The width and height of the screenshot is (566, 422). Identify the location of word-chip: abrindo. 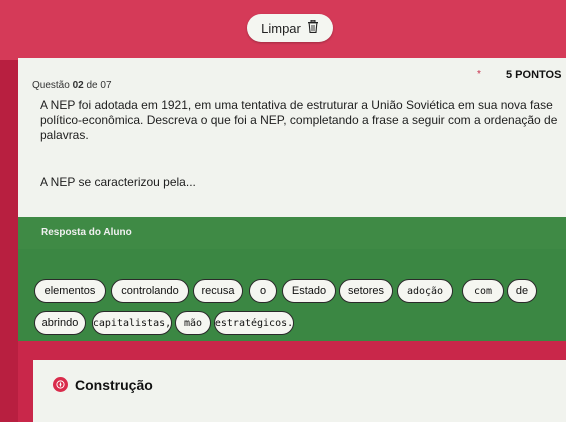
(60, 323).